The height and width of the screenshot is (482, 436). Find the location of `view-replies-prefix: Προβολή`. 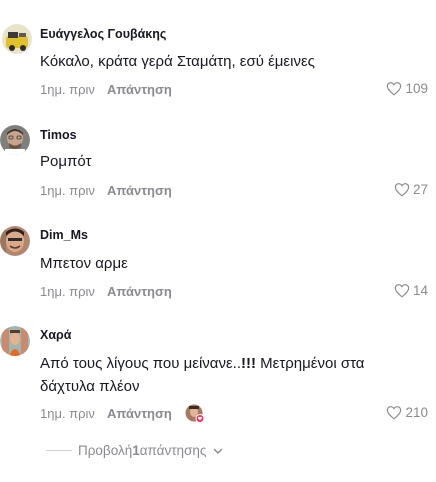

view-replies-prefix: Προβολή is located at coordinates (105, 450).